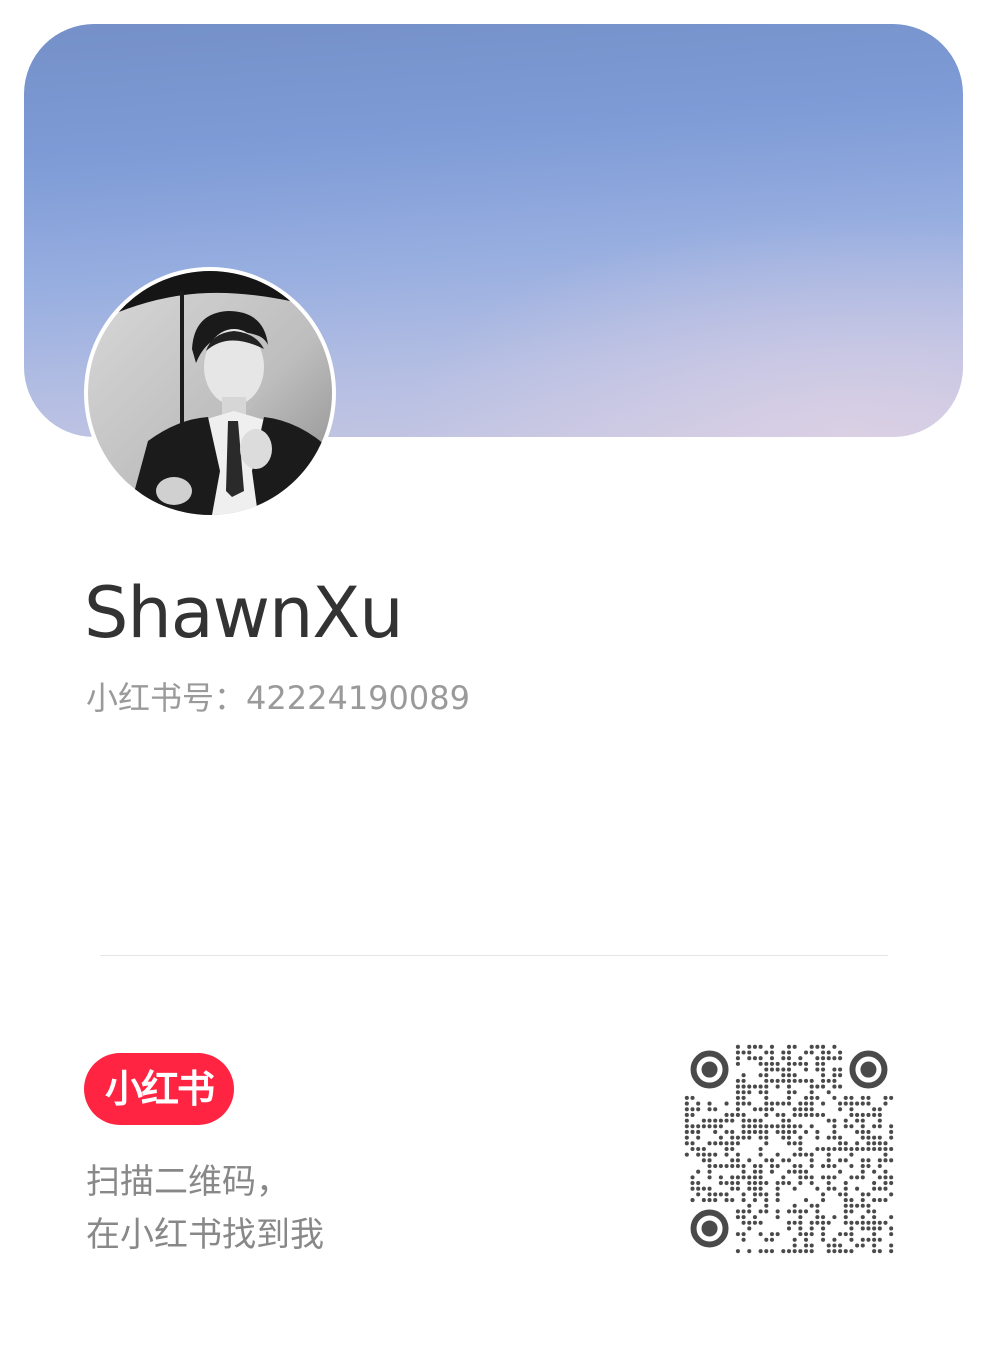 The image size is (987, 1347). Describe the element at coordinates (244, 613) in the screenshot. I see `username: ShawnXu` at that location.